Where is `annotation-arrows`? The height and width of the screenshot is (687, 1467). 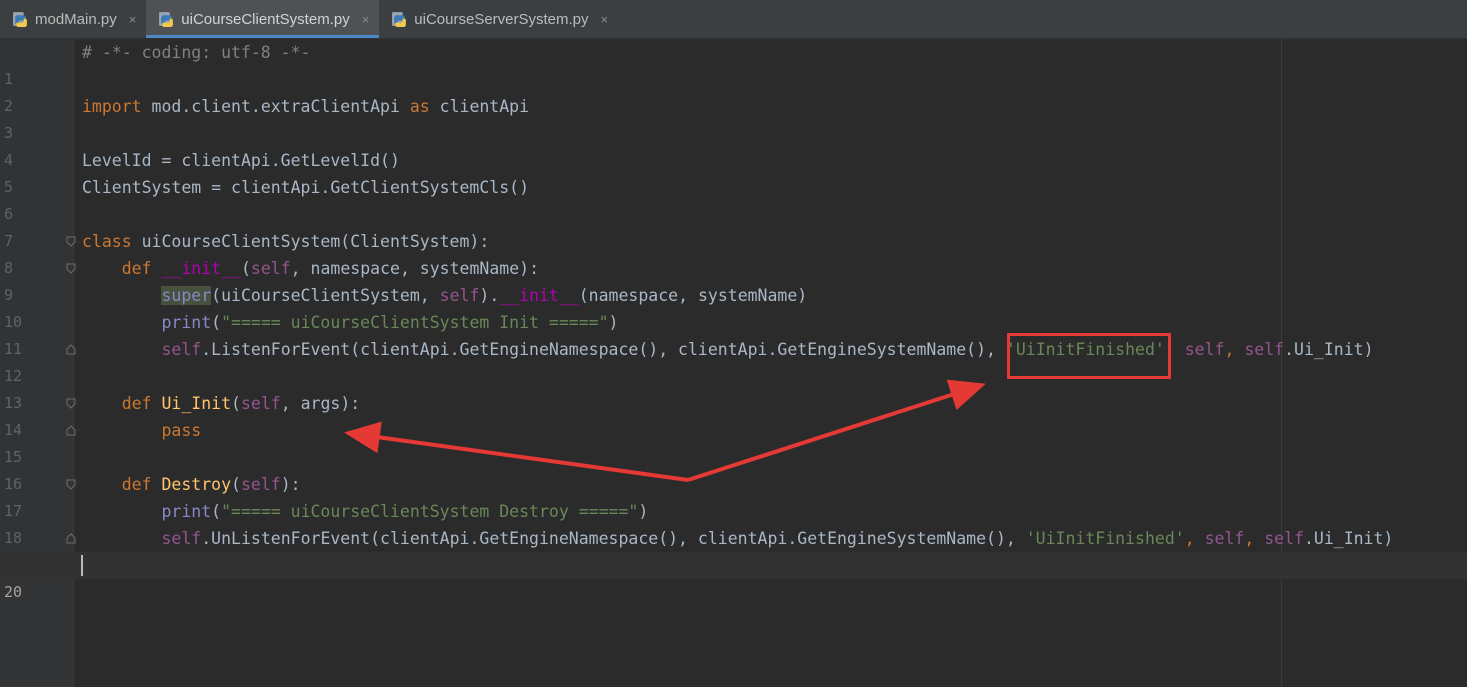 annotation-arrows is located at coordinates (665, 430).